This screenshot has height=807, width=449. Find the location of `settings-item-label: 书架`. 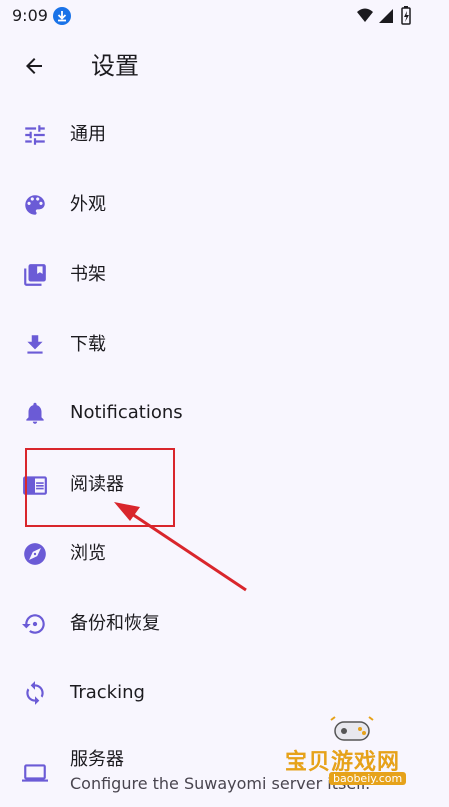

settings-item-label: 书架 is located at coordinates (88, 274).